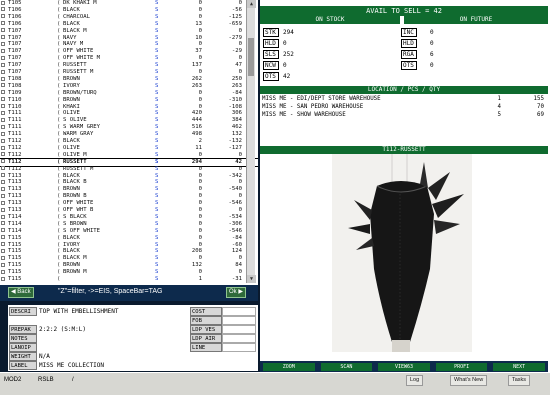 The image size is (550, 395). Describe the element at coordinates (346, 367) in the screenshot. I see `detail-tab: SCAN` at that location.